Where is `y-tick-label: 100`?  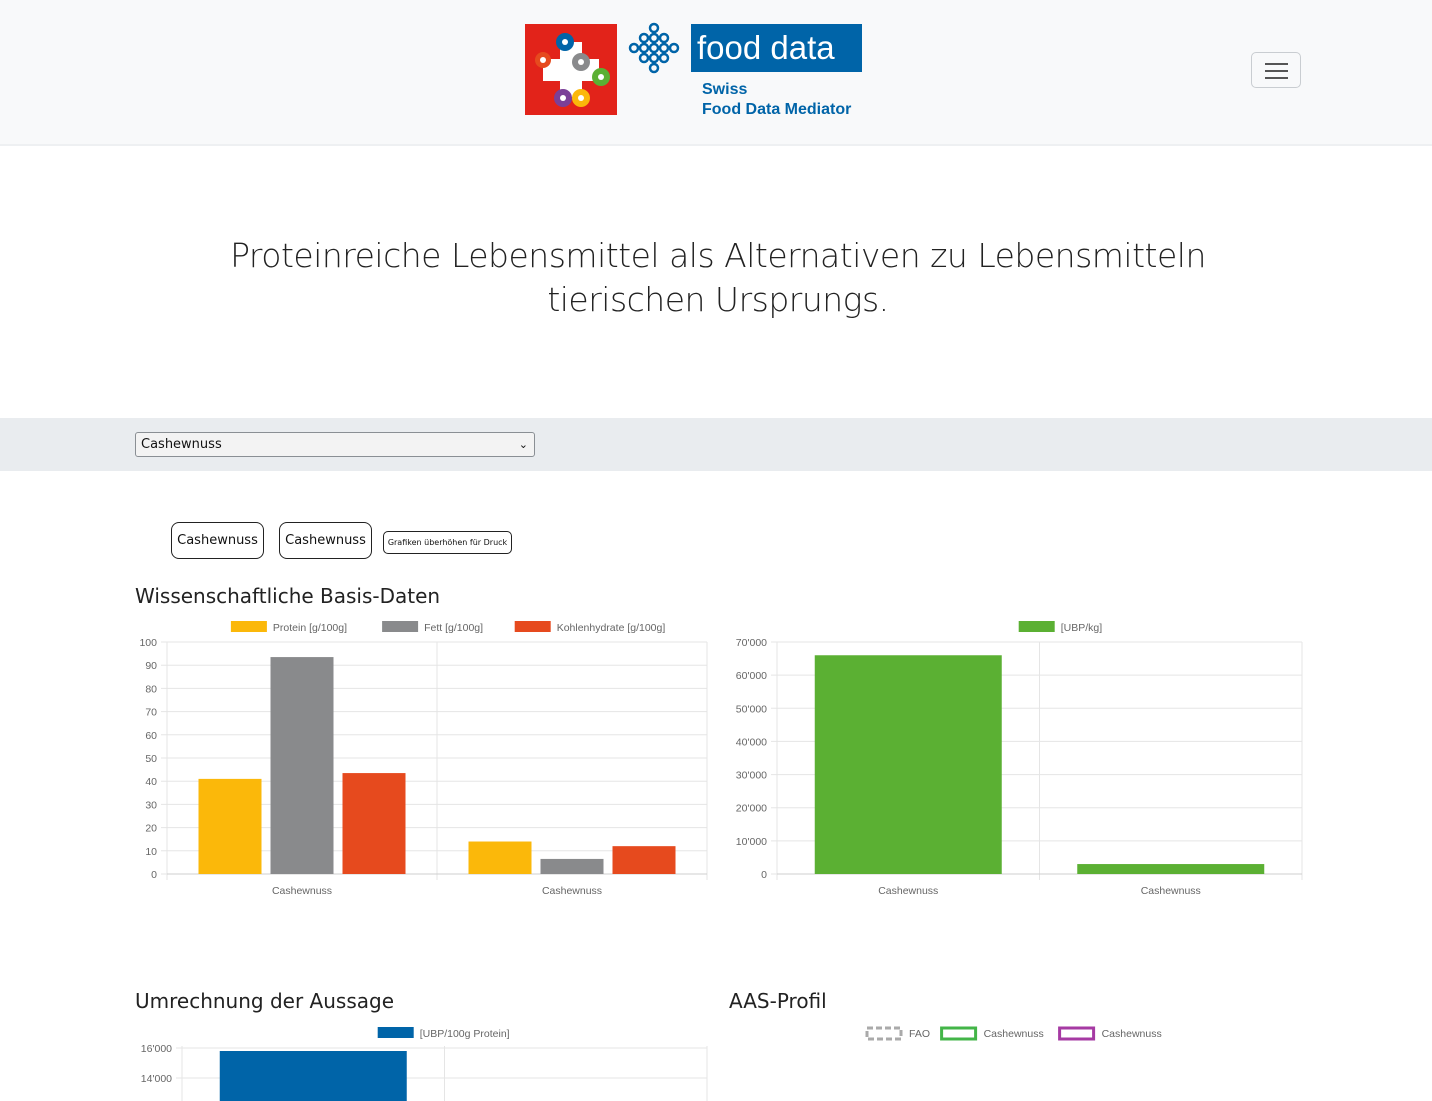
y-tick-label: 100 is located at coordinates (148, 643).